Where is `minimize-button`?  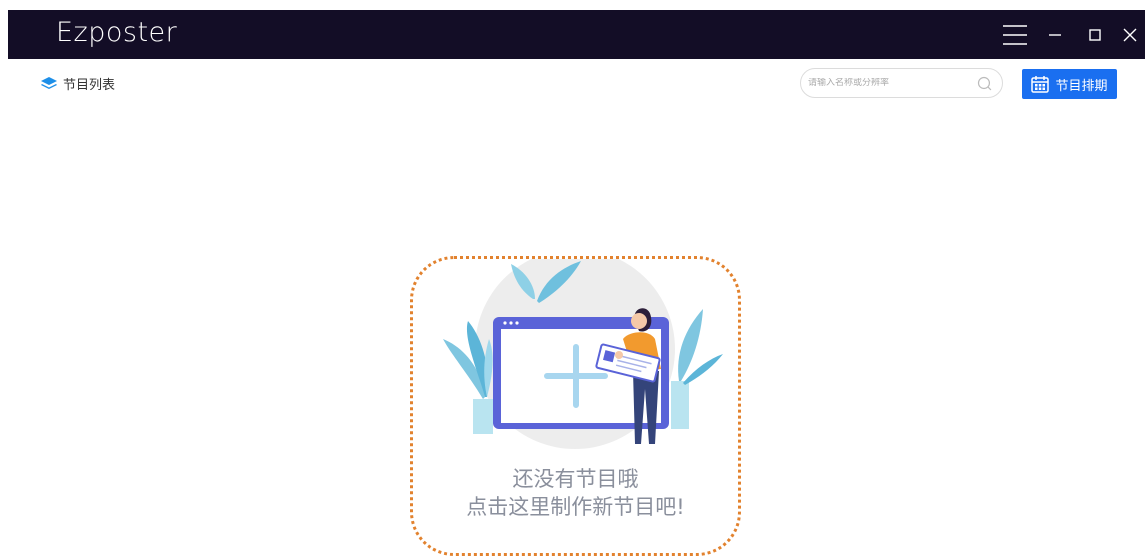 minimize-button is located at coordinates (1055, 34).